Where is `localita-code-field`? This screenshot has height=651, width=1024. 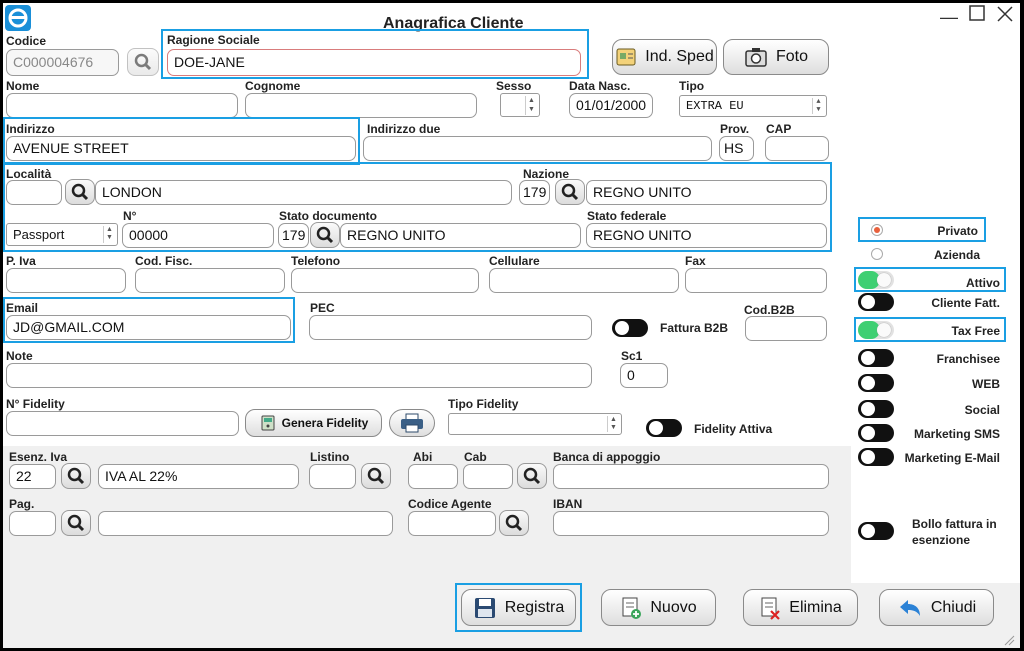
localita-code-field is located at coordinates (34, 192).